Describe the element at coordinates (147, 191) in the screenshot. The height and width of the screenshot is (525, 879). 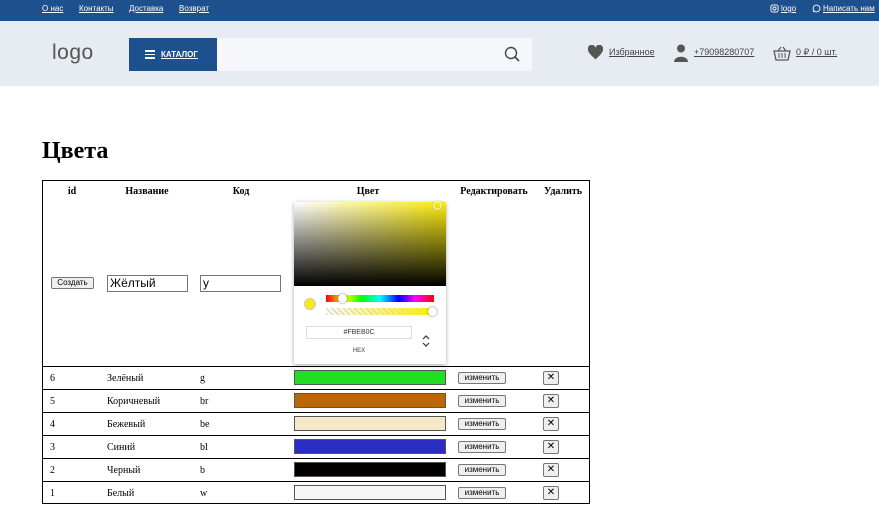
I see `header-name: Название` at that location.